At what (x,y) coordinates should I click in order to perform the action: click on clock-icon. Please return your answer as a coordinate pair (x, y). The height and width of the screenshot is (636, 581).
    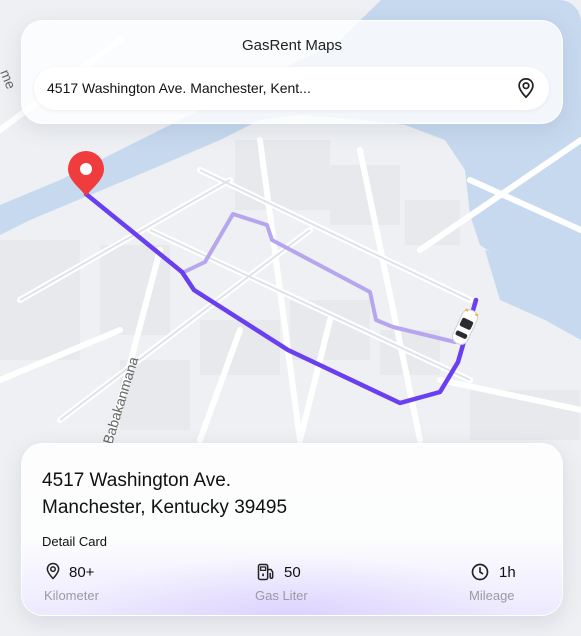
    Looking at the image, I should click on (480, 572).